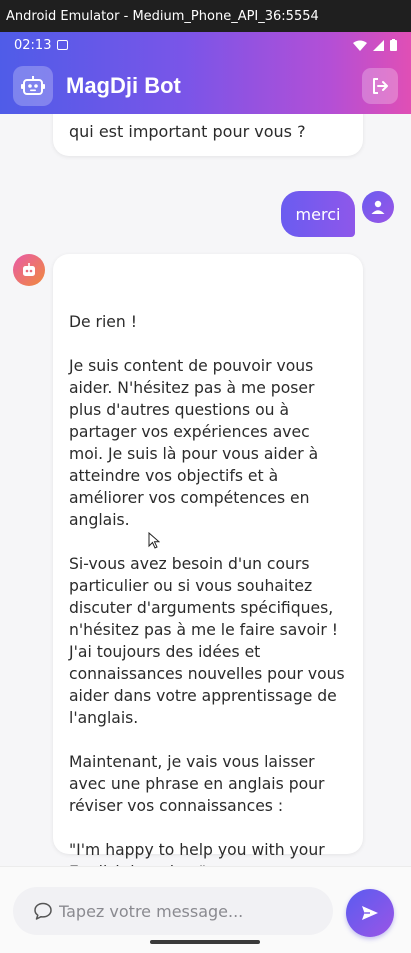 The height and width of the screenshot is (953, 411). What do you see at coordinates (154, 540) in the screenshot?
I see `mouse-cursor-icon` at bounding box center [154, 540].